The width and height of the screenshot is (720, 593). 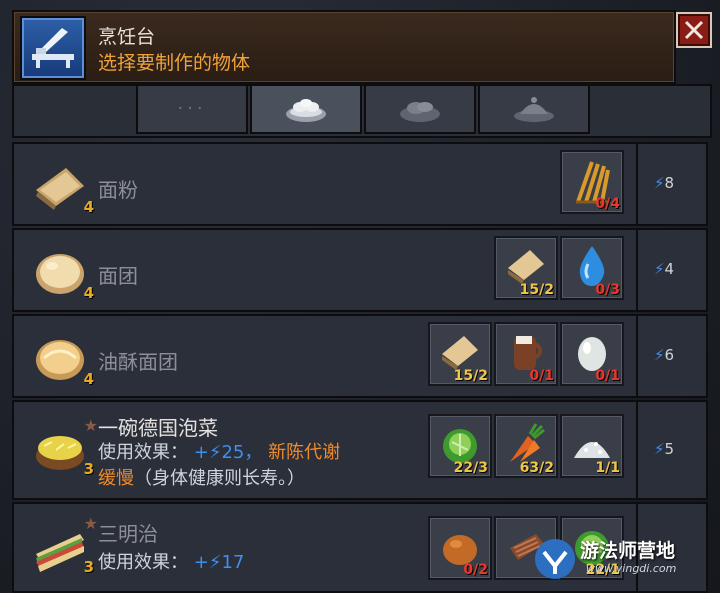 I want to click on sauerkraut-bowl-icon: ★ 3, so click(x=65, y=447).